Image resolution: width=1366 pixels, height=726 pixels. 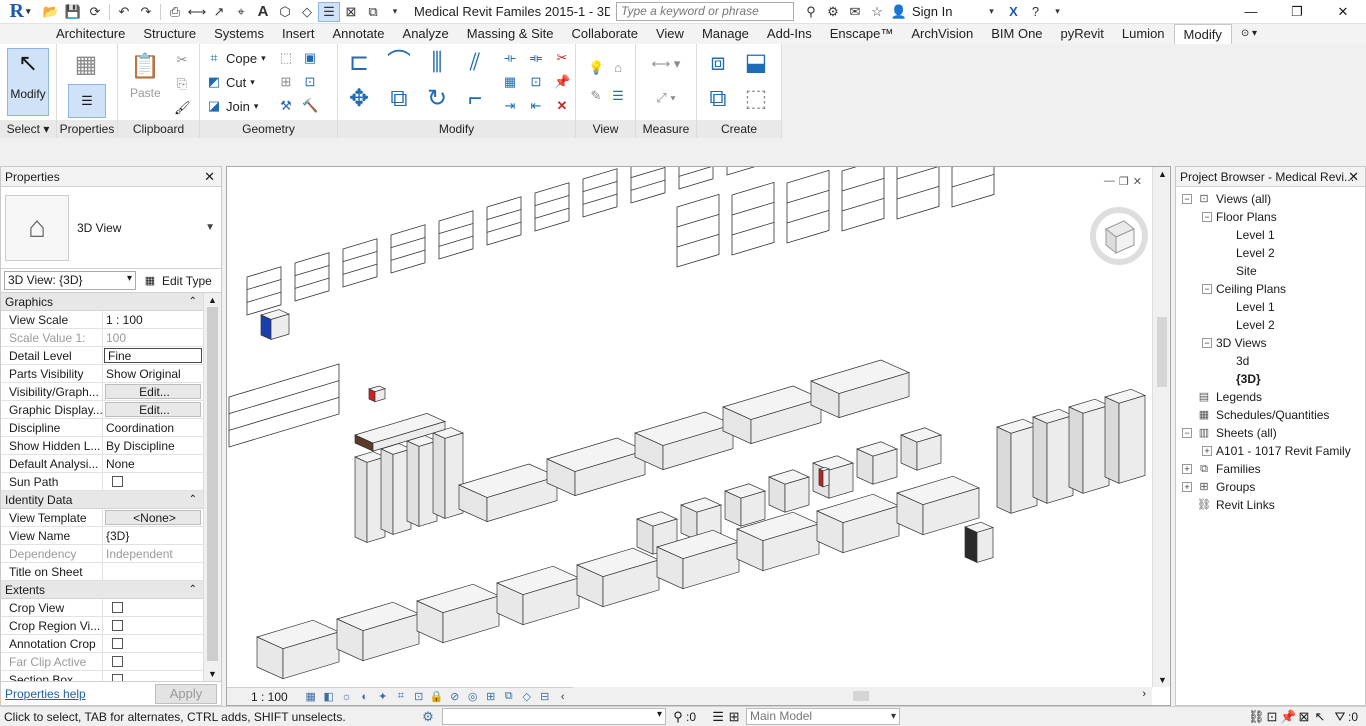 What do you see at coordinates (1137, 181) in the screenshot?
I see `view-close-icon: ✕` at bounding box center [1137, 181].